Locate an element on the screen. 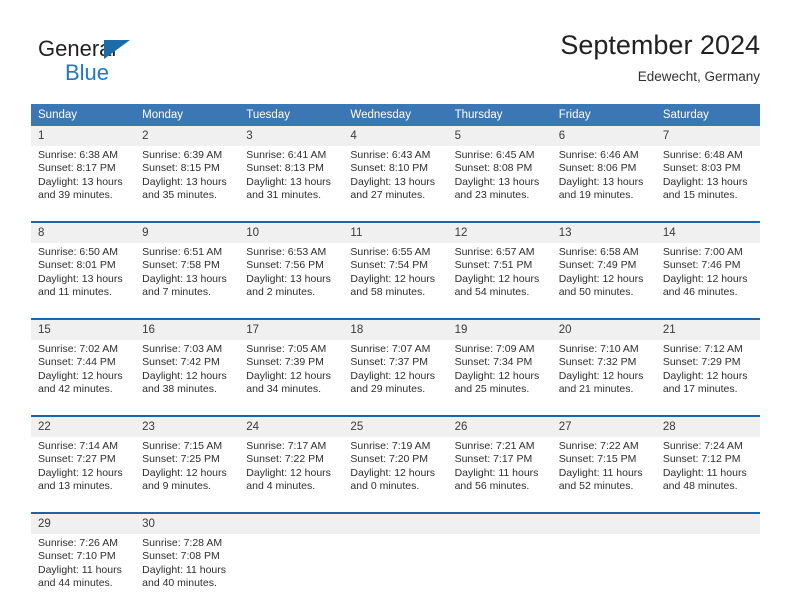 The height and width of the screenshot is (612, 792). sunset-text: Sunset: 7:46 PM is located at coordinates (701, 265).